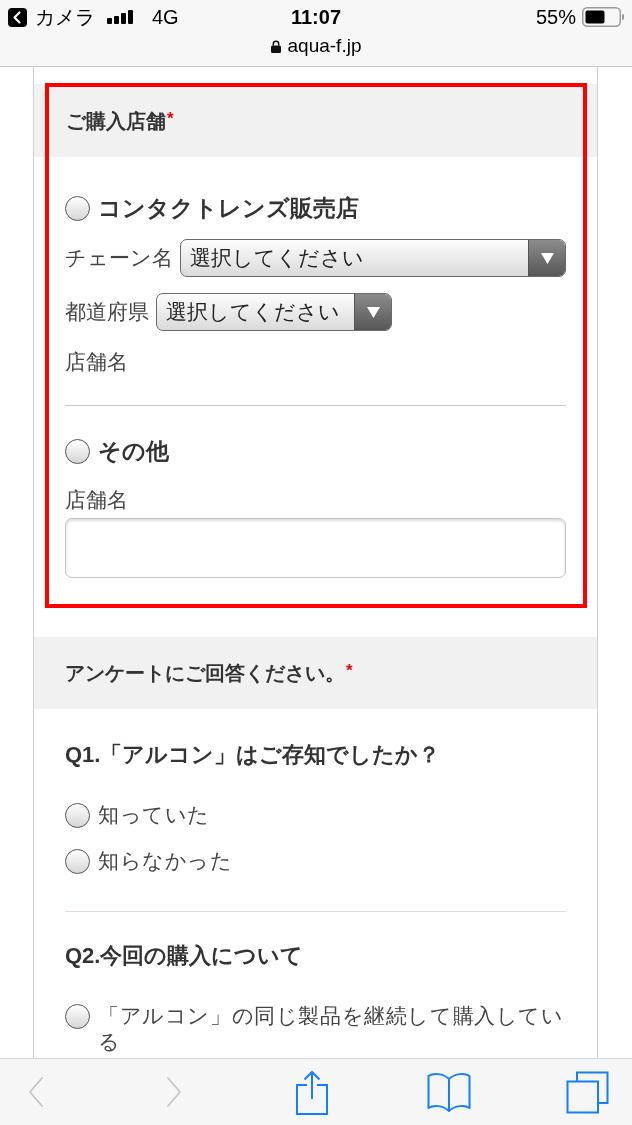  I want to click on signal-icon, so click(120, 17).